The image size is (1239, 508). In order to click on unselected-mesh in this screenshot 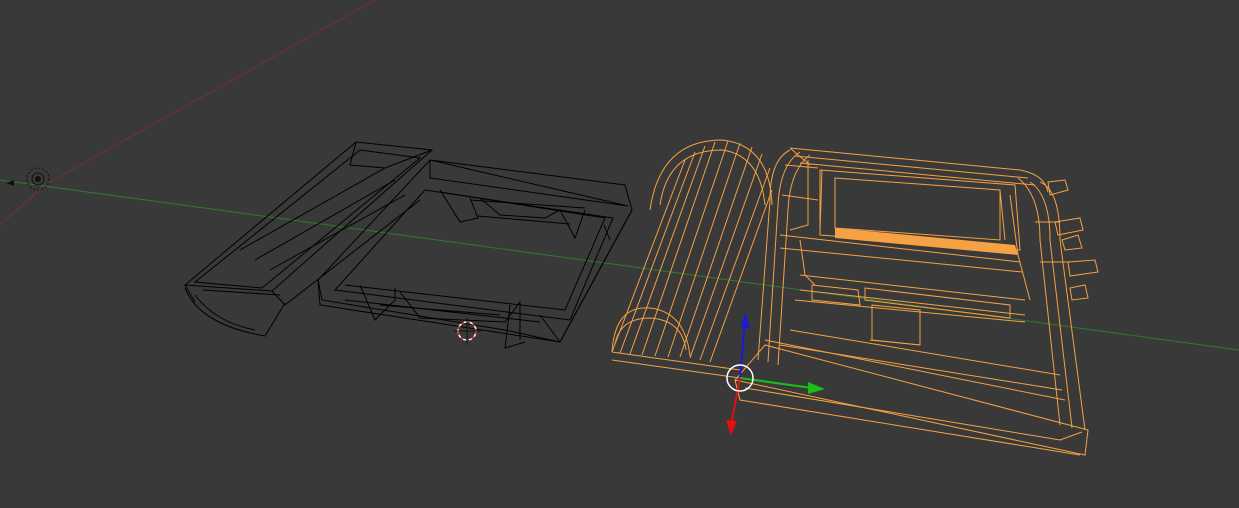, I will do `click(408, 245)`.